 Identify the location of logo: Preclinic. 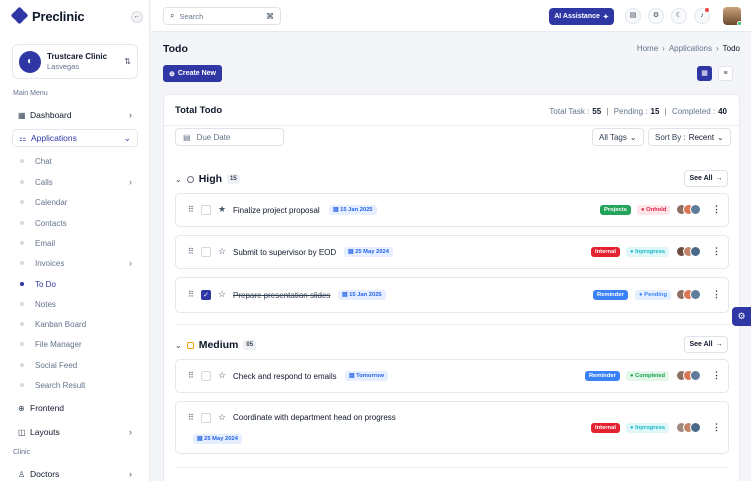
(47, 15).